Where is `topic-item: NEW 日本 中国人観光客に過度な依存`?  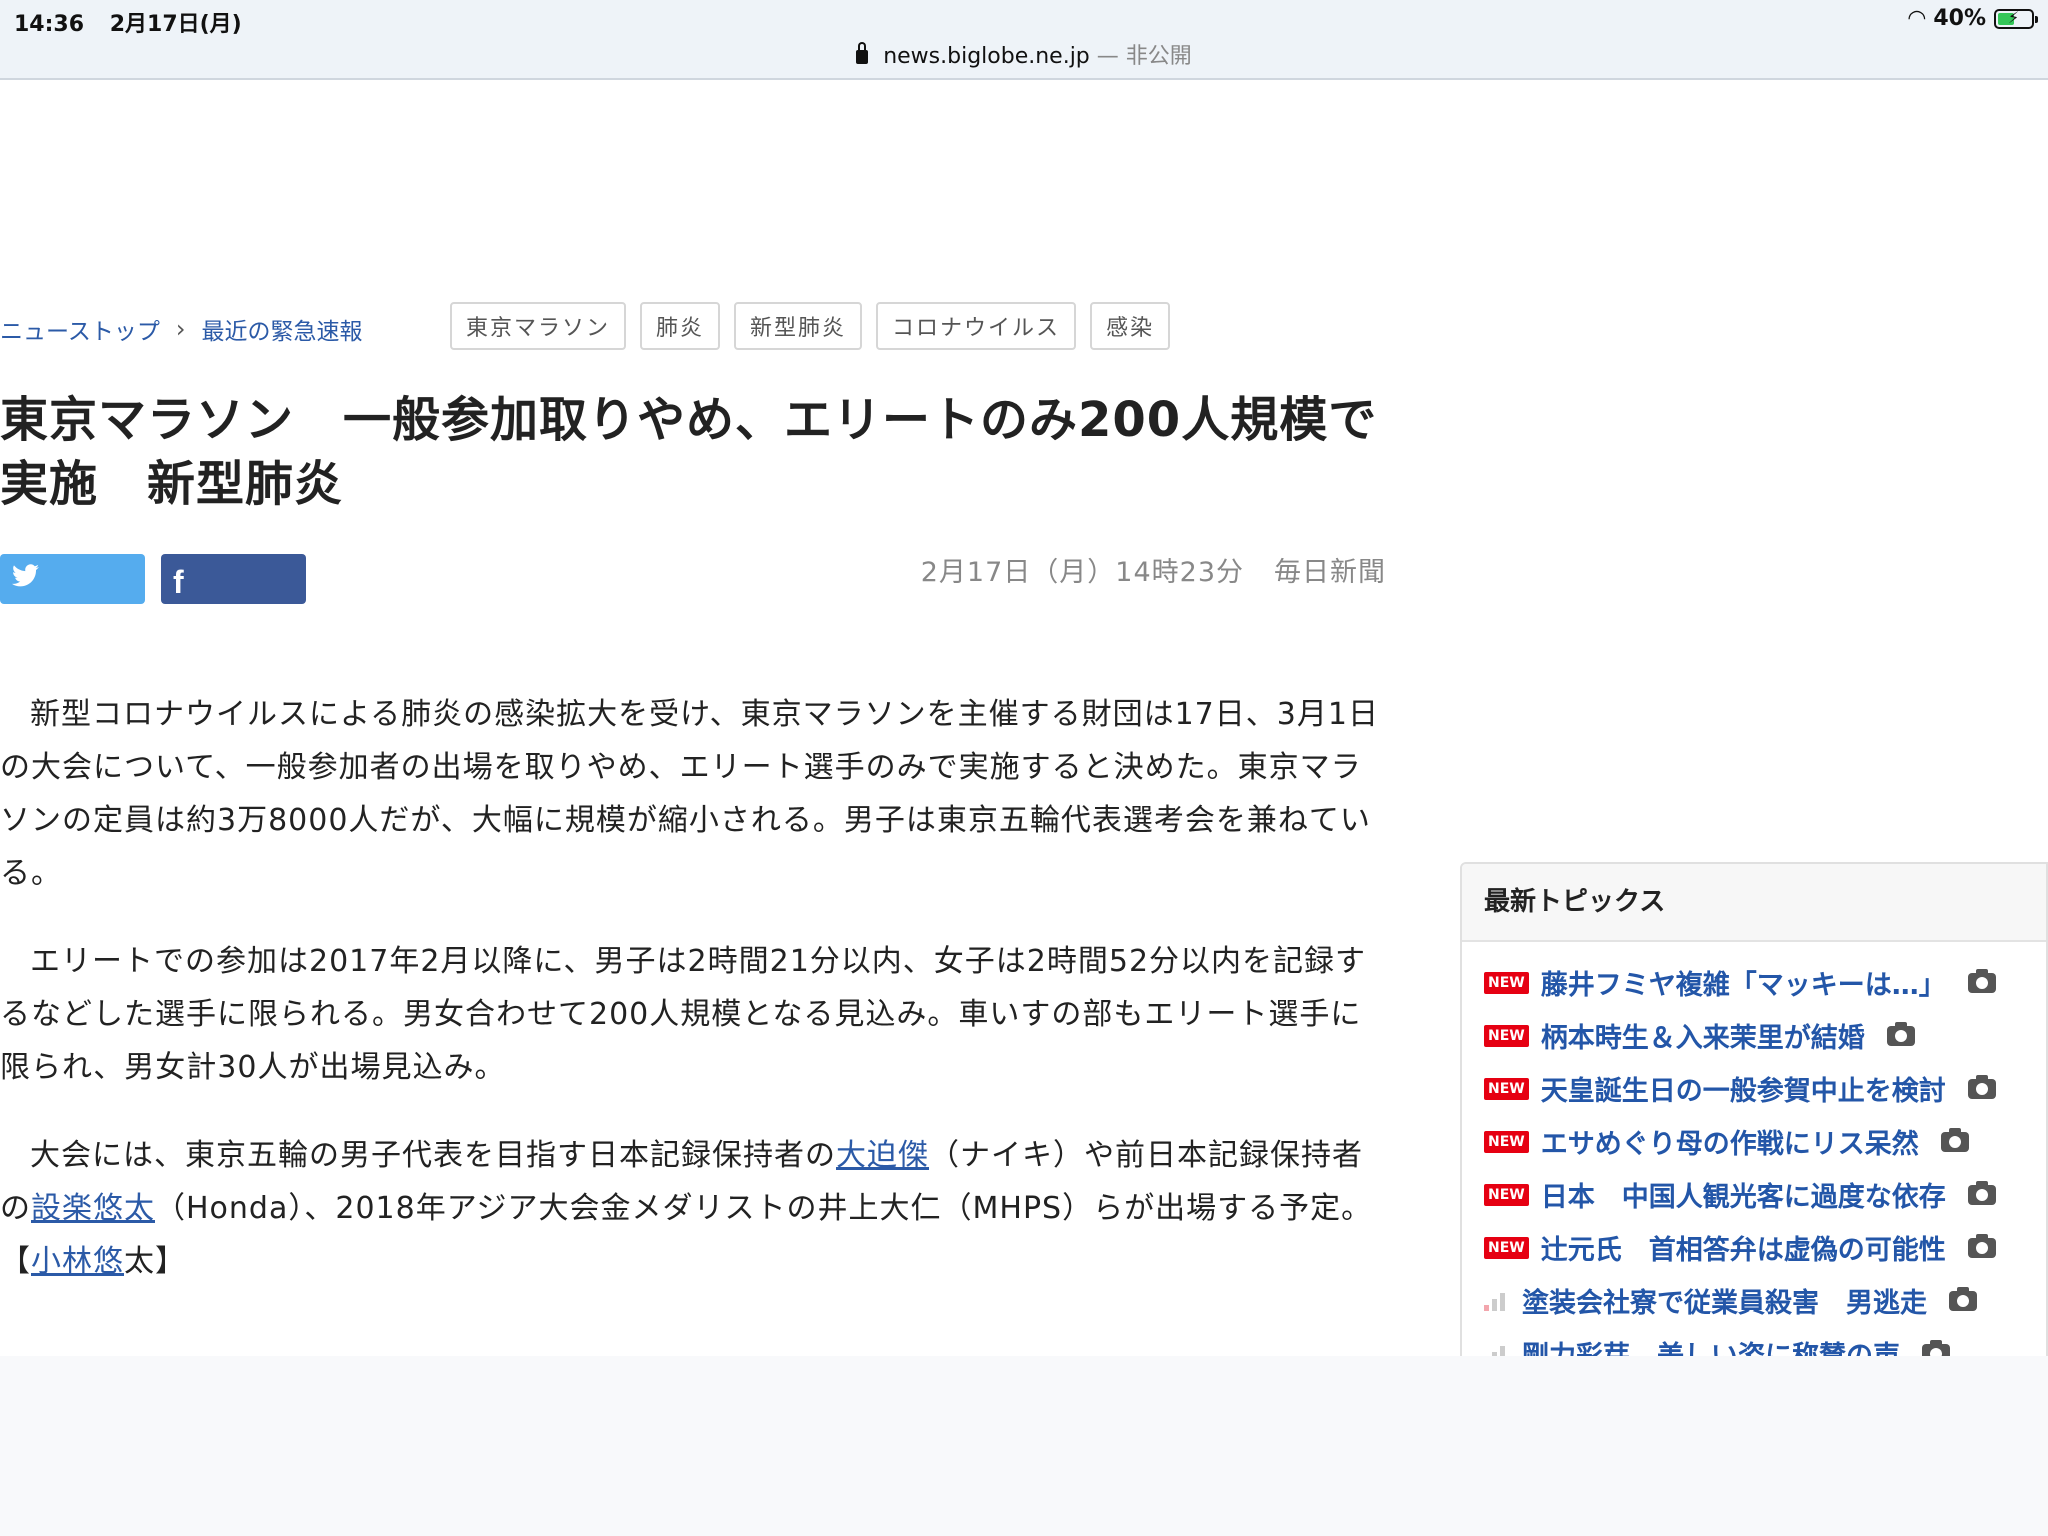 topic-item: NEW 日本 中国人観光客に過度な依存 is located at coordinates (1765, 1194).